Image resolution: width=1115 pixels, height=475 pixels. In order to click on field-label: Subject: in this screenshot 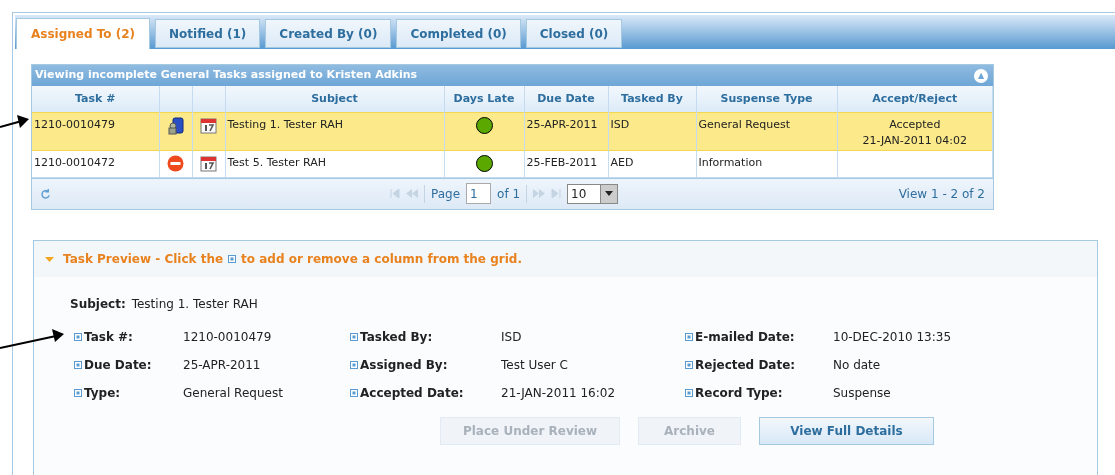, I will do `click(98, 304)`.